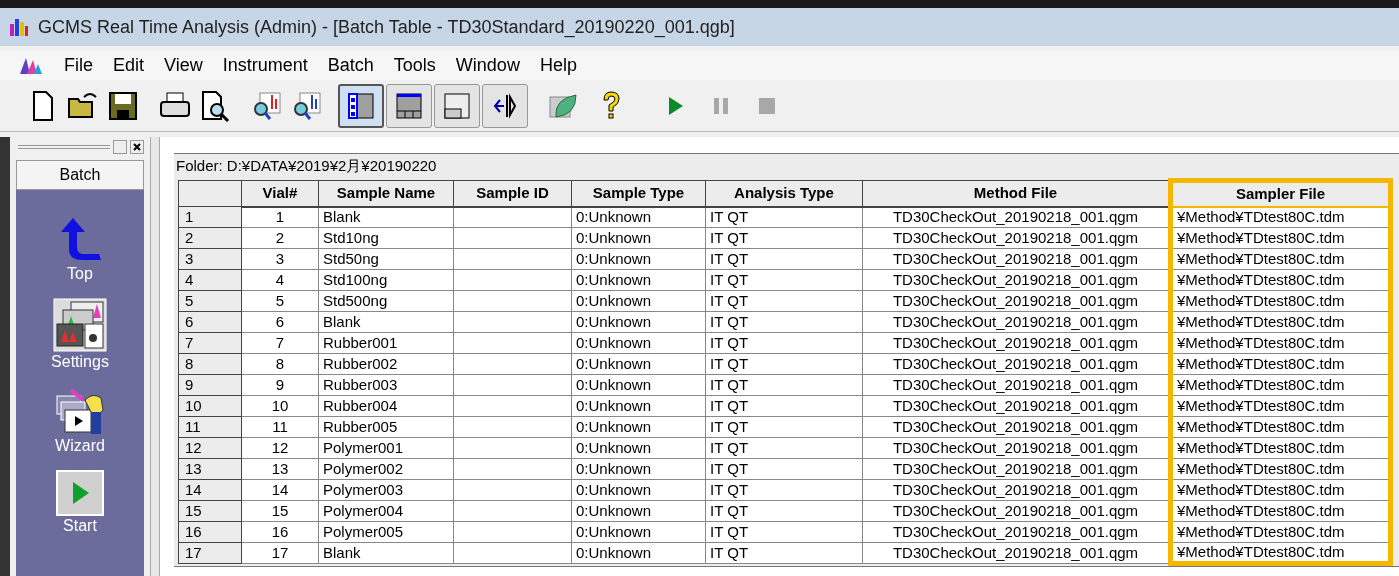 The image size is (1399, 576). I want to click on table-cell: Rubber001, so click(360, 342).